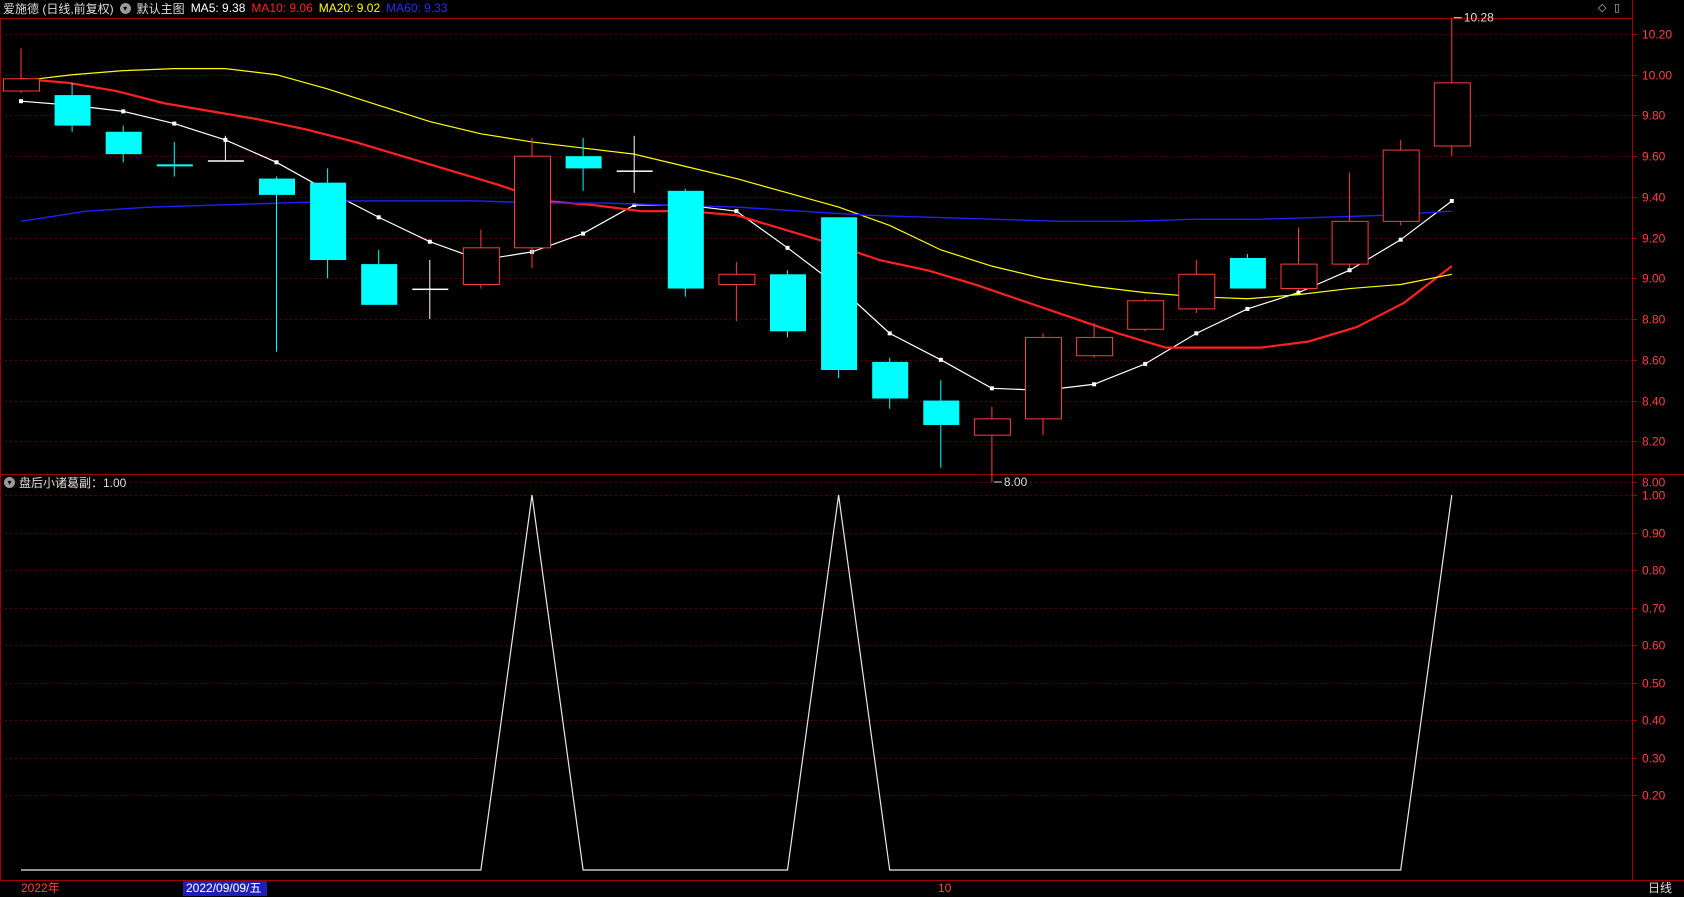 This screenshot has width=1684, height=897. What do you see at coordinates (1654, 442) in the screenshot?
I see `price-tick-label: 8.20` at bounding box center [1654, 442].